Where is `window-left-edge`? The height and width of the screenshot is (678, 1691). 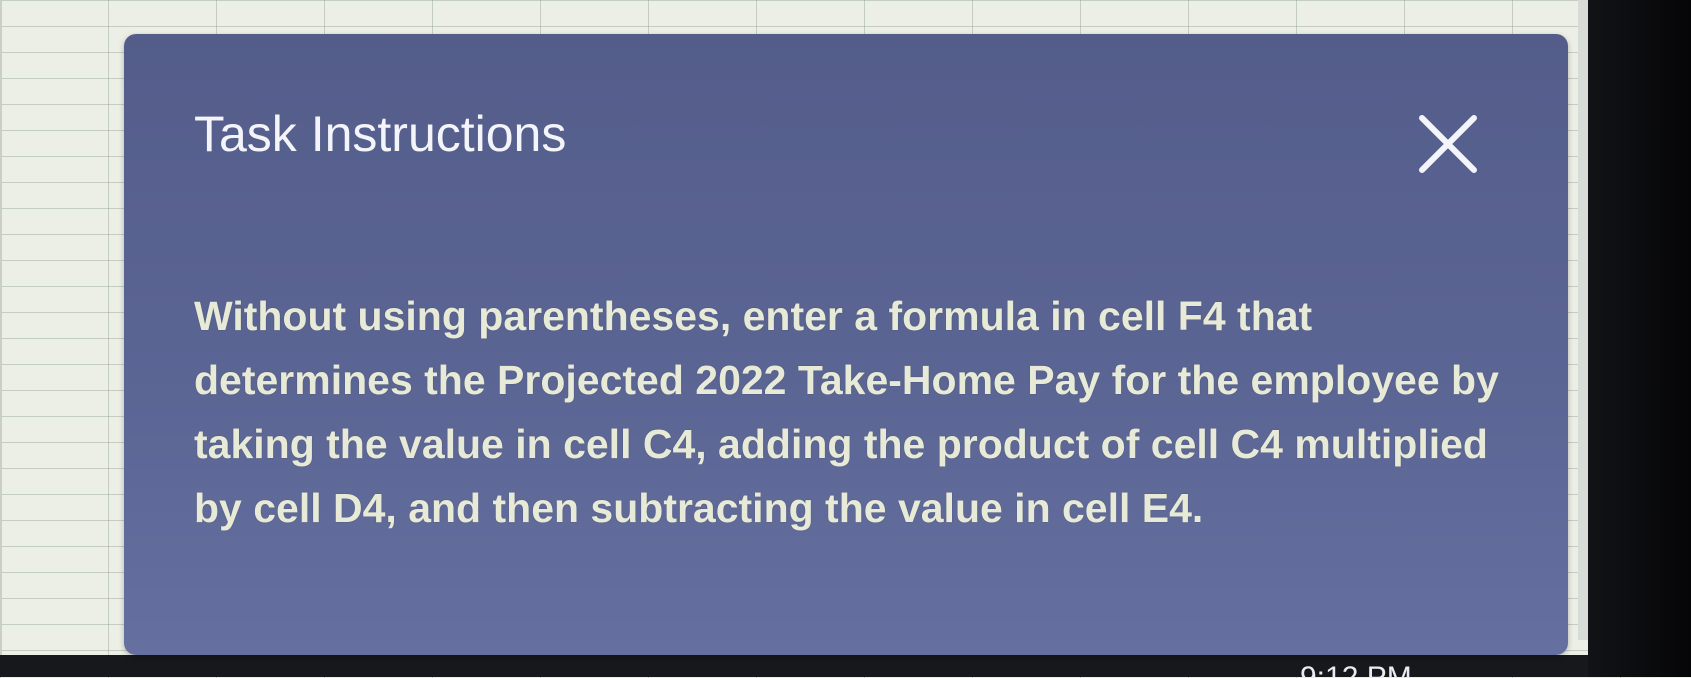 window-left-edge is located at coordinates (1, 338).